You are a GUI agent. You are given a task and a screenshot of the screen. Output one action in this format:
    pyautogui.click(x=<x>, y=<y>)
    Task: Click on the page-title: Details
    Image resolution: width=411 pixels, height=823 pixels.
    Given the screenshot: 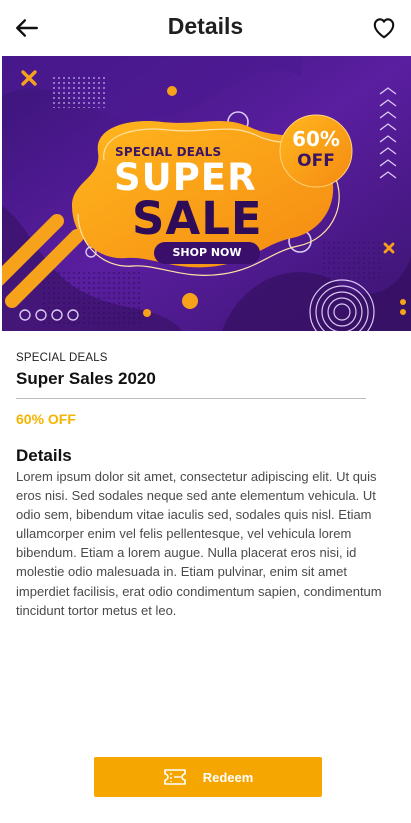 What is the action you would take?
    pyautogui.click(x=205, y=26)
    